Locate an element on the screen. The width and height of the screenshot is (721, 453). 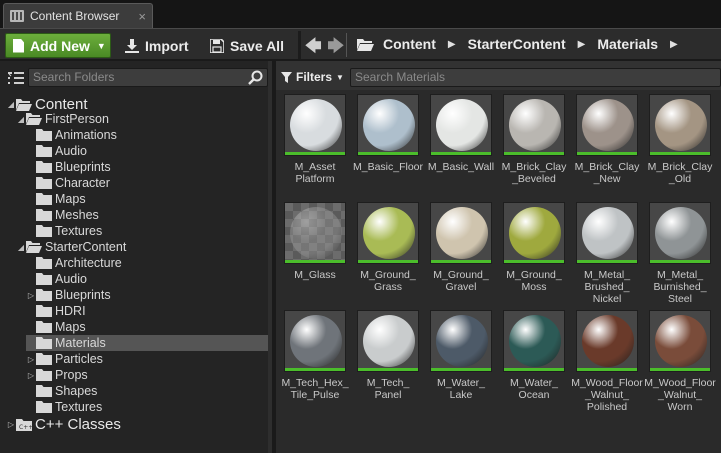
tree-item-label: Shapes is located at coordinates (76, 391).